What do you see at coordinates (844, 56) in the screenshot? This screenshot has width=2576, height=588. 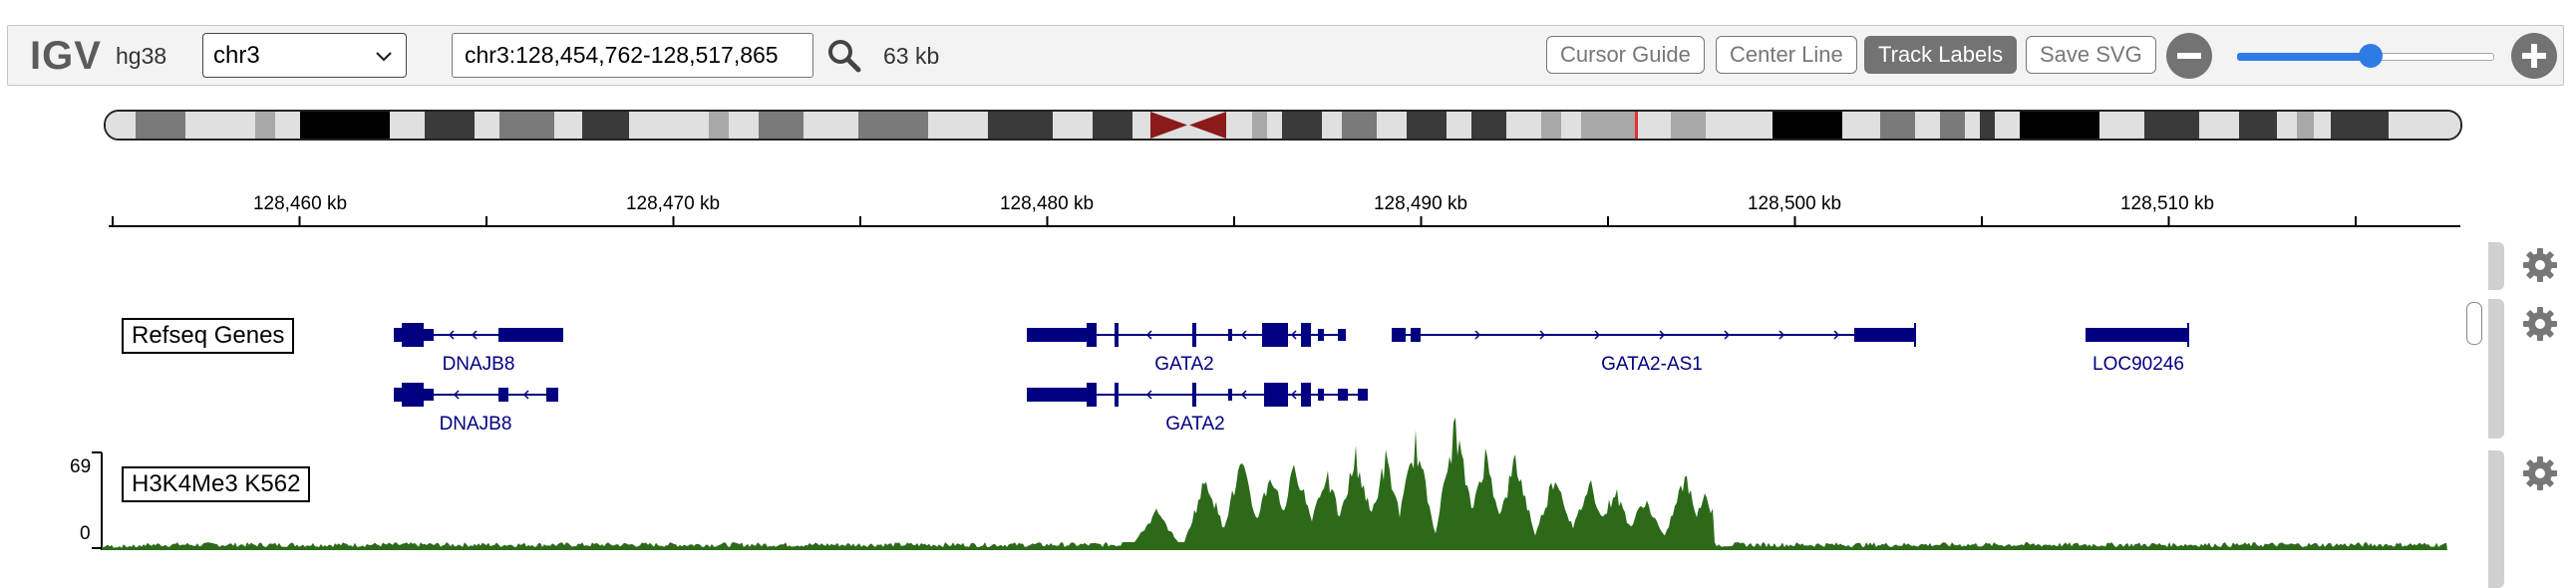 I see `search-icon` at bounding box center [844, 56].